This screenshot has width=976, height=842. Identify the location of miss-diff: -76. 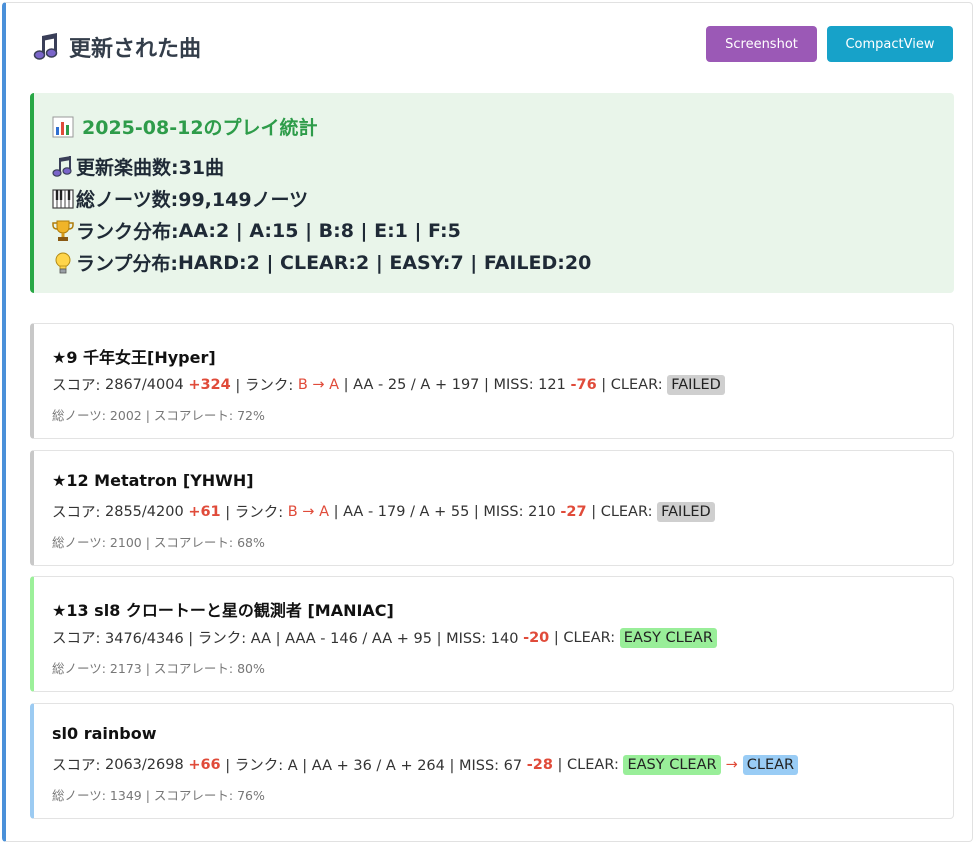
(583, 384).